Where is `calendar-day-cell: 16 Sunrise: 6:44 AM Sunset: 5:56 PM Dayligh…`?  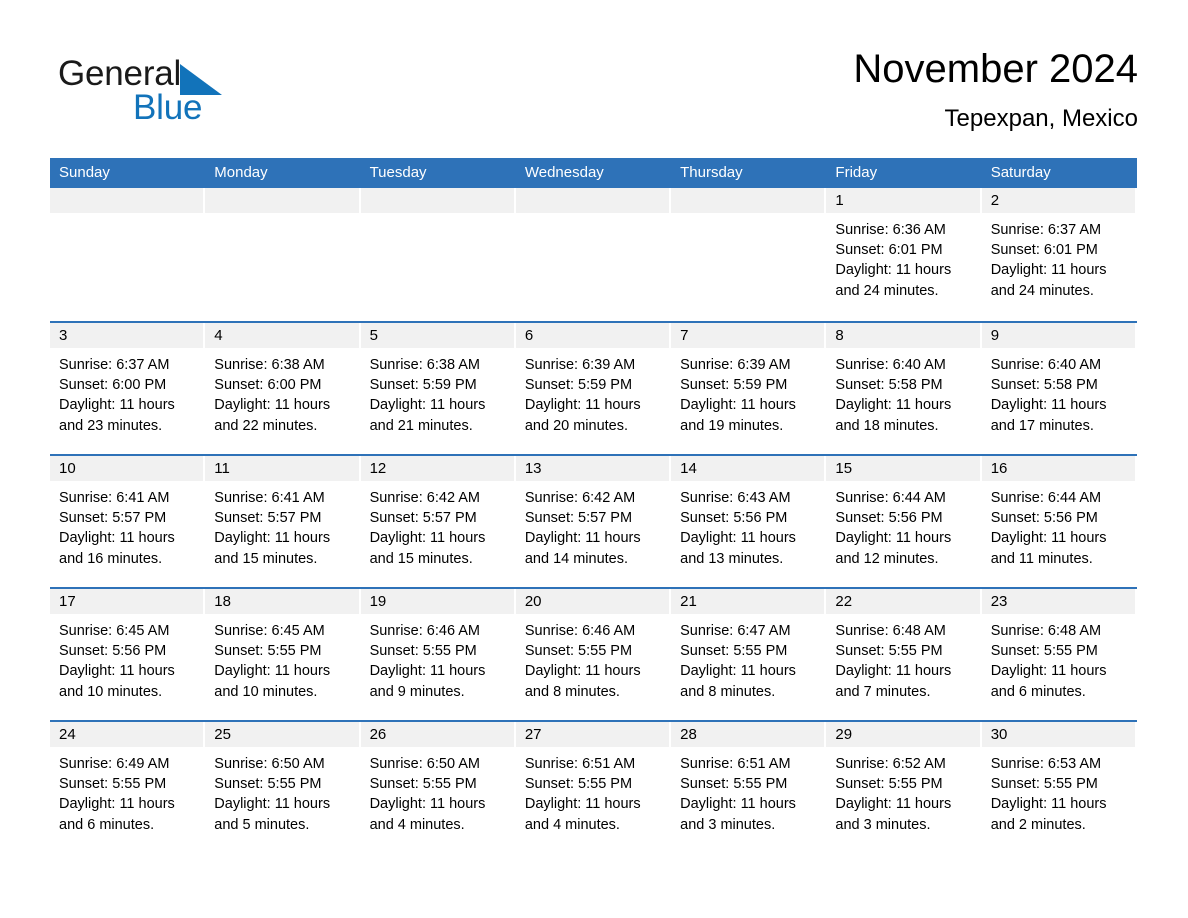
calendar-day-cell: 16 Sunrise: 6:44 AM Sunset: 5:56 PM Dayligh… is located at coordinates (1059, 521).